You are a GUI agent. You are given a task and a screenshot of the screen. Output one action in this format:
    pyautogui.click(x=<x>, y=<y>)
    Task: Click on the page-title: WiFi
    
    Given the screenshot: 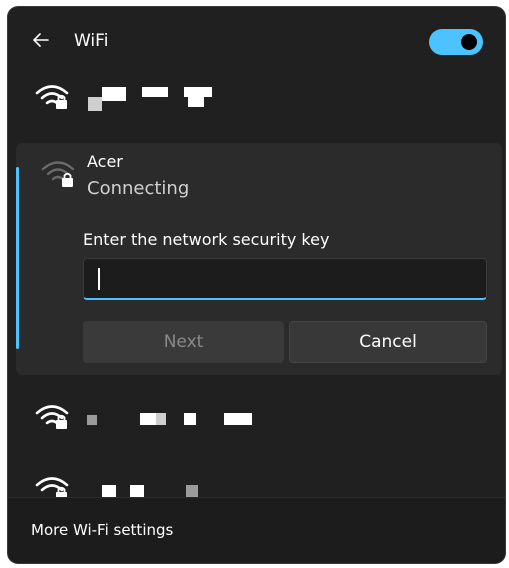 What is the action you would take?
    pyautogui.click(x=91, y=41)
    